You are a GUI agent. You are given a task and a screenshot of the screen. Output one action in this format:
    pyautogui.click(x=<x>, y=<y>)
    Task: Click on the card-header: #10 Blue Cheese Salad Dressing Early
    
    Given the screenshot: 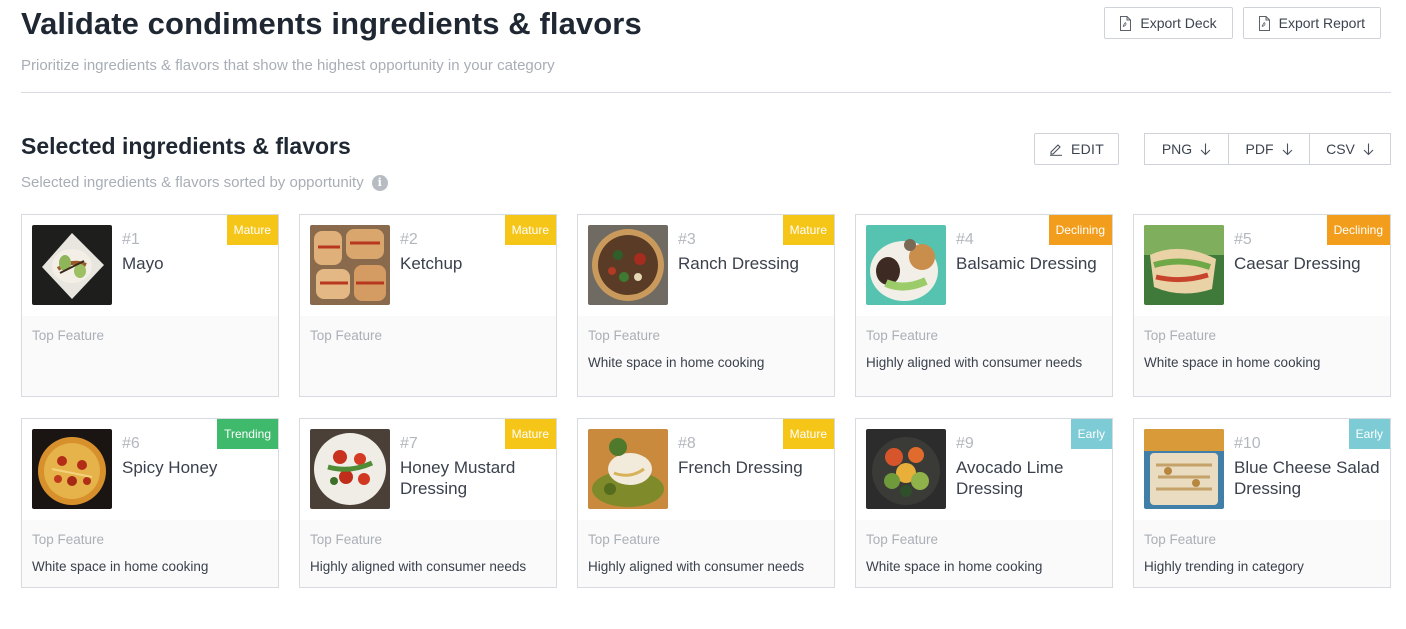 What is the action you would take?
    pyautogui.click(x=1262, y=469)
    